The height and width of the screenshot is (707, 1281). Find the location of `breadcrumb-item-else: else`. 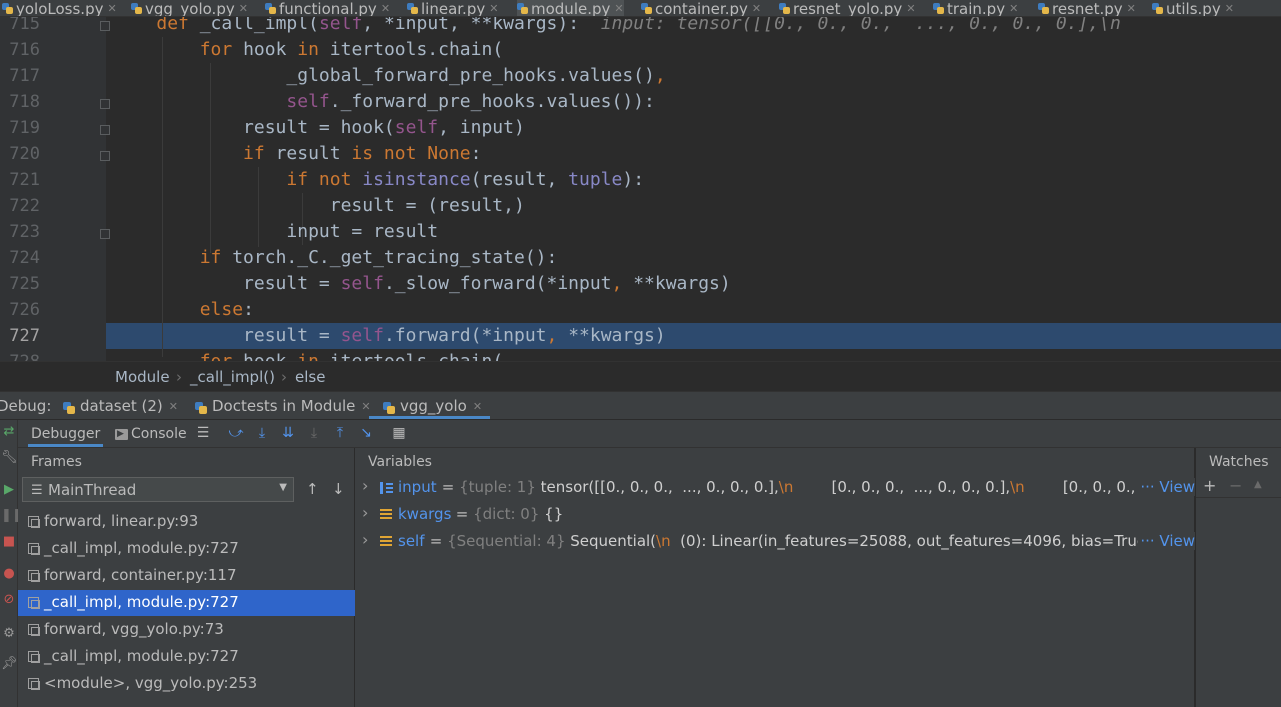

breadcrumb-item-else: else is located at coordinates (310, 377).